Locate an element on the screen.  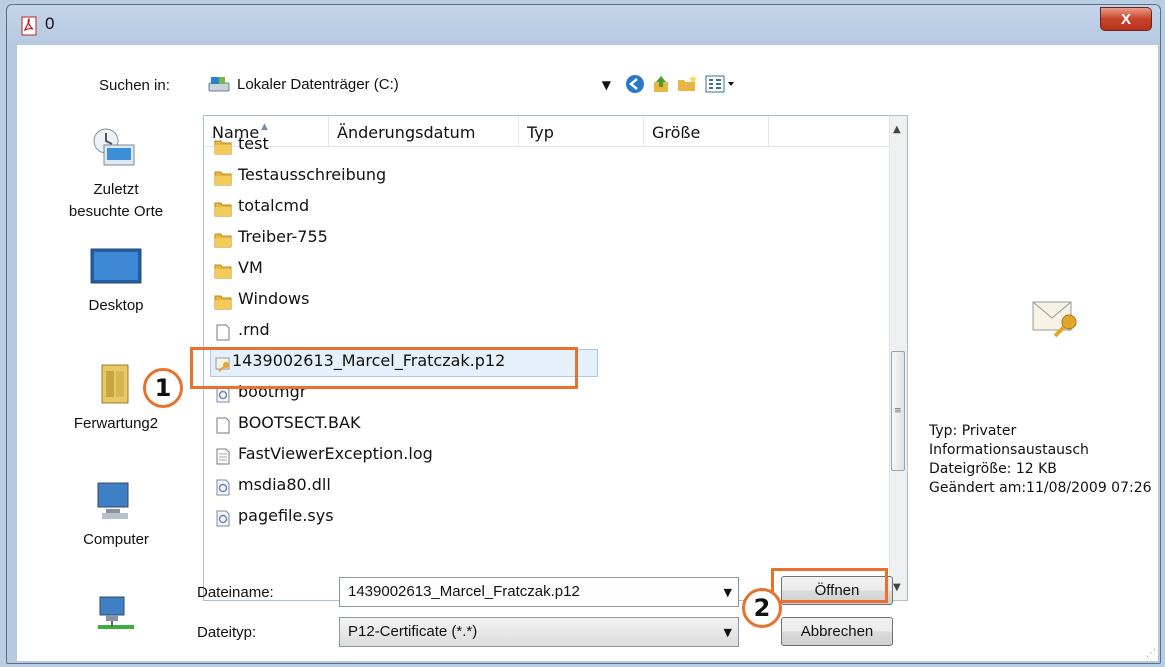
filetype-select: P12-Certificate (*.*) ▼ is located at coordinates (539, 632).